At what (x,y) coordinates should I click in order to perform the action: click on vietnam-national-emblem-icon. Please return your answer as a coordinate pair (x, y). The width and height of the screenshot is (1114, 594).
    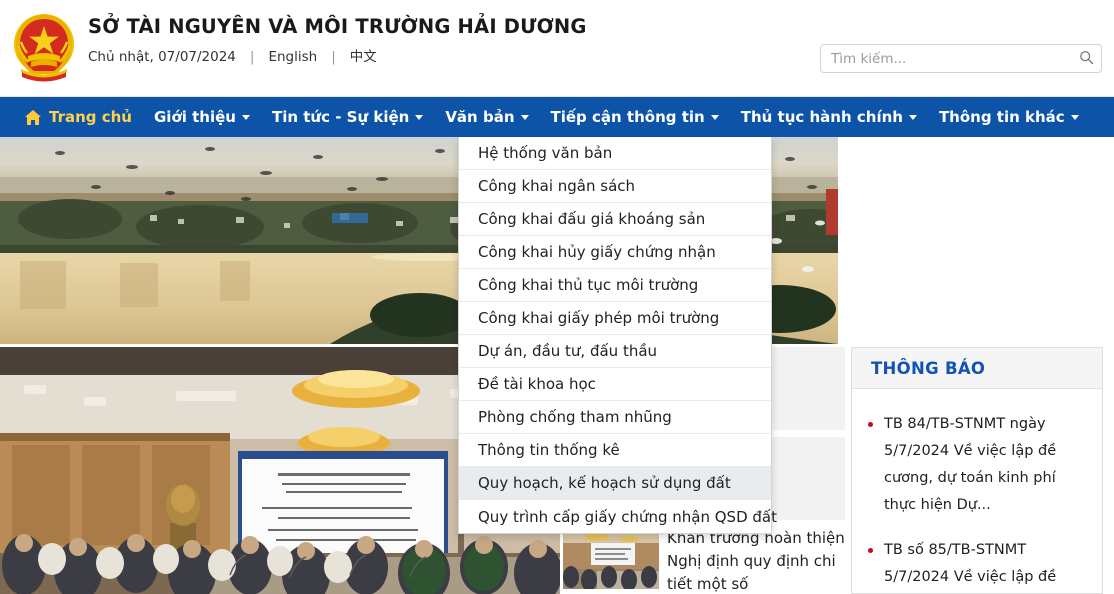
    Looking at the image, I should click on (44, 48).